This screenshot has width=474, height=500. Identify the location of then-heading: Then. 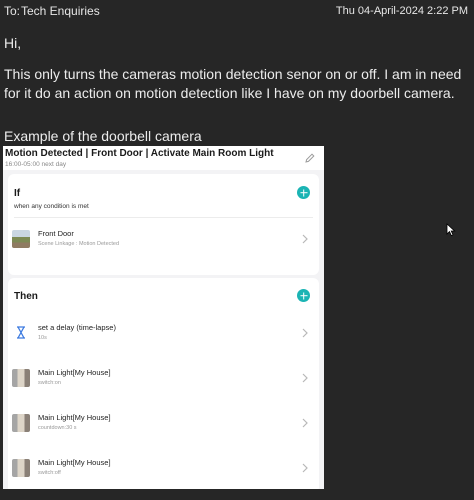
(26, 296).